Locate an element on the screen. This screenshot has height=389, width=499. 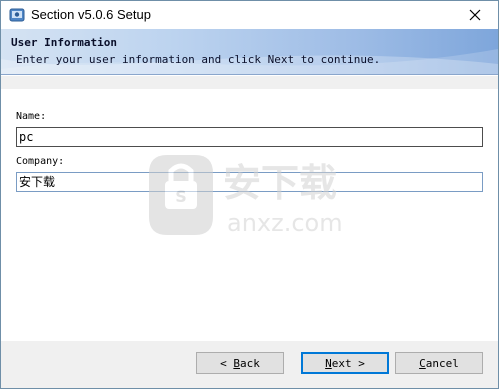
watermark-shield-icon: S is located at coordinates (181, 195).